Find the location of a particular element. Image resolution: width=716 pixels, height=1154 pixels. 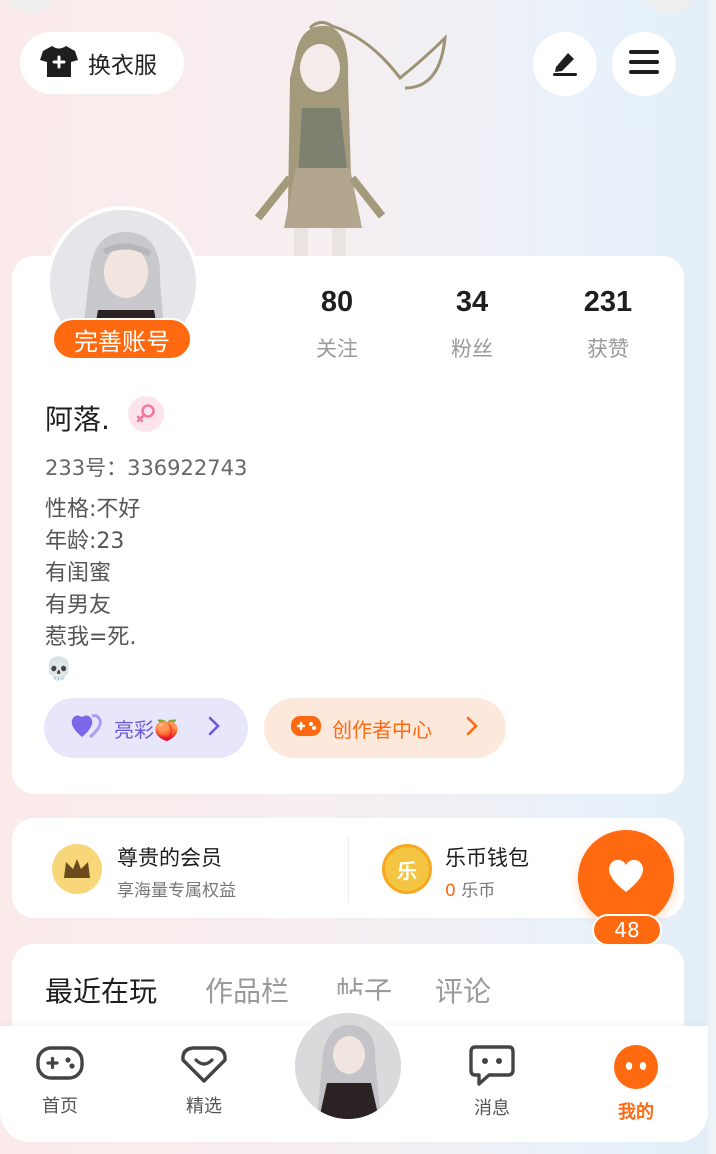

menu-button is located at coordinates (644, 64).